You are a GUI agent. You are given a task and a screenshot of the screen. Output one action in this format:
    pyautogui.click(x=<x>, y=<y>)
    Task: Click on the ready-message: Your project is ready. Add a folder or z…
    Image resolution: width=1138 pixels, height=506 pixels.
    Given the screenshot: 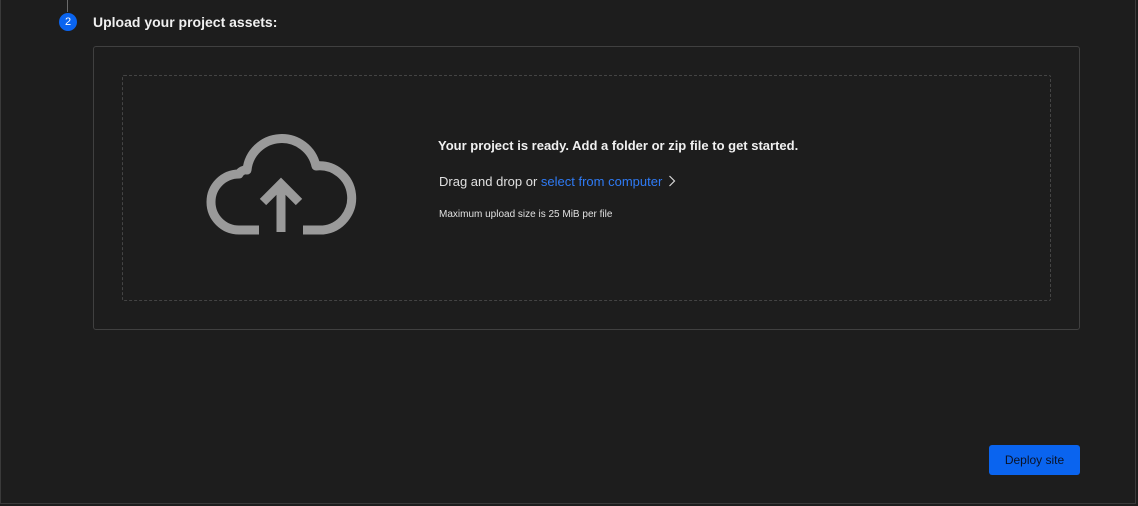 What is the action you would take?
    pyautogui.click(x=618, y=145)
    